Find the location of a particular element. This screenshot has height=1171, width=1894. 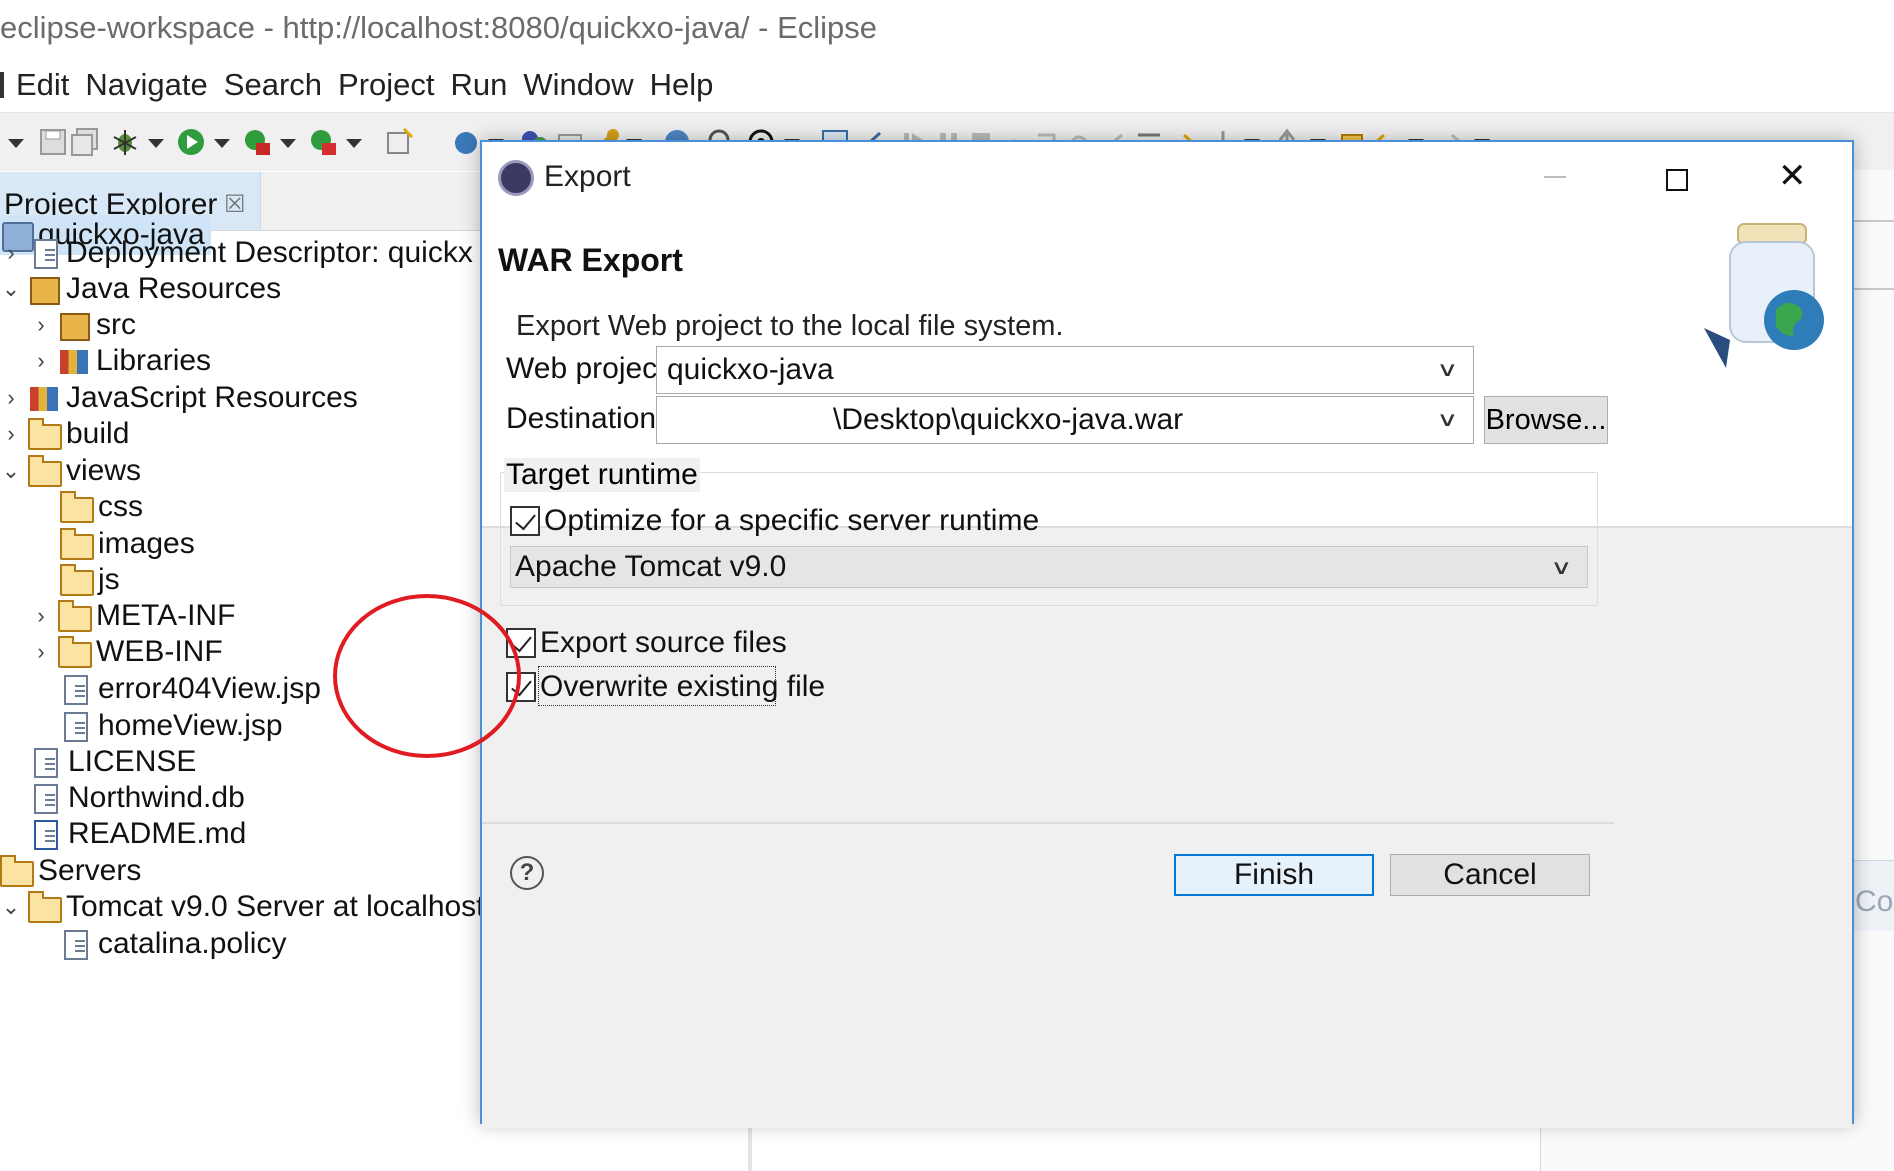

cancel-button: Cancel is located at coordinates (1490, 875).